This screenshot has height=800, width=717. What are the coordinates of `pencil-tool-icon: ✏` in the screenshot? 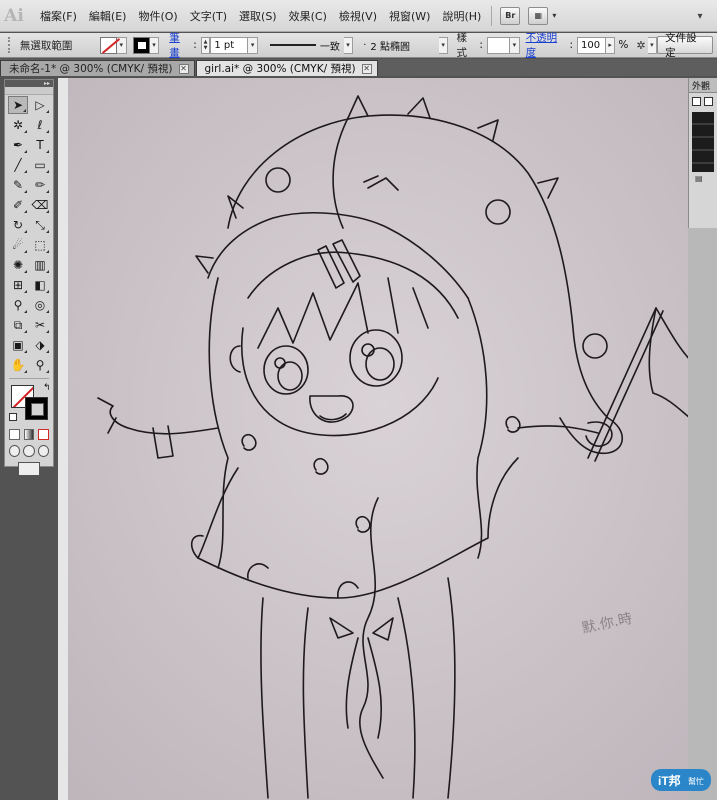 It's located at (40, 185).